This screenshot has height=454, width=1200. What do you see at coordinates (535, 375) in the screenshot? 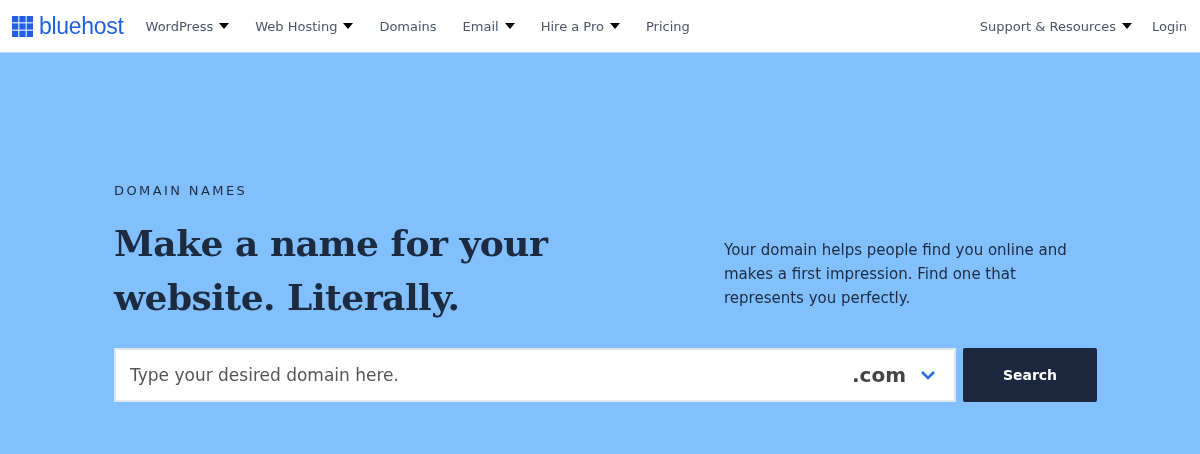
I see `domain-search-field: Type your desired domain here. .com` at bounding box center [535, 375].